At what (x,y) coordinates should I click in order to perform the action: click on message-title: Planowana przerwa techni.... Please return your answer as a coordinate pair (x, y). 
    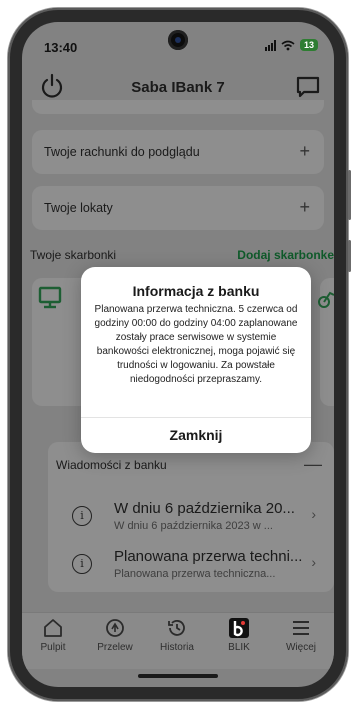
    Looking at the image, I should click on (208, 556).